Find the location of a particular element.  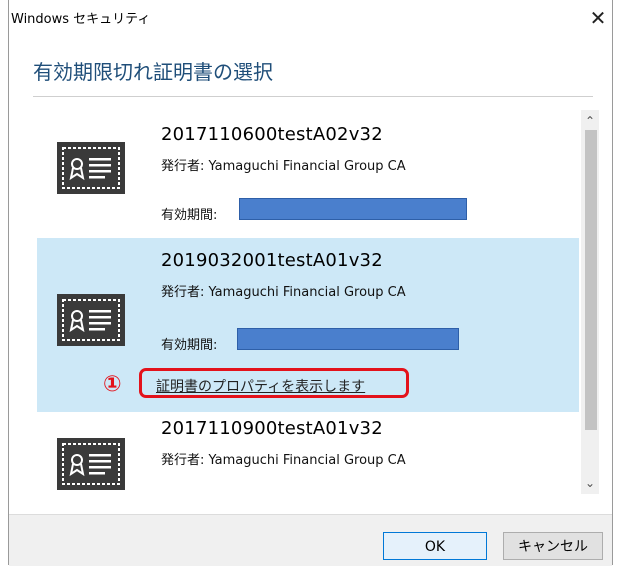

close-icon: ✕ is located at coordinates (598, 18).